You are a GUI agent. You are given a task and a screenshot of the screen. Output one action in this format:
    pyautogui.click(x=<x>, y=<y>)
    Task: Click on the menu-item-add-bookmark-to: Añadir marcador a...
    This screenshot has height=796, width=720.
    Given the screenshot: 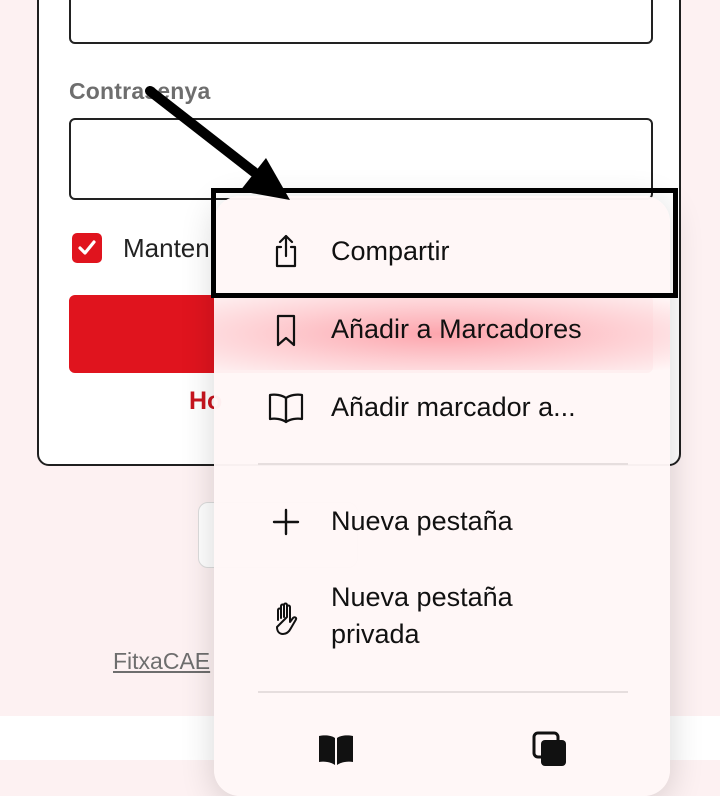 What is the action you would take?
    pyautogui.click(x=442, y=409)
    